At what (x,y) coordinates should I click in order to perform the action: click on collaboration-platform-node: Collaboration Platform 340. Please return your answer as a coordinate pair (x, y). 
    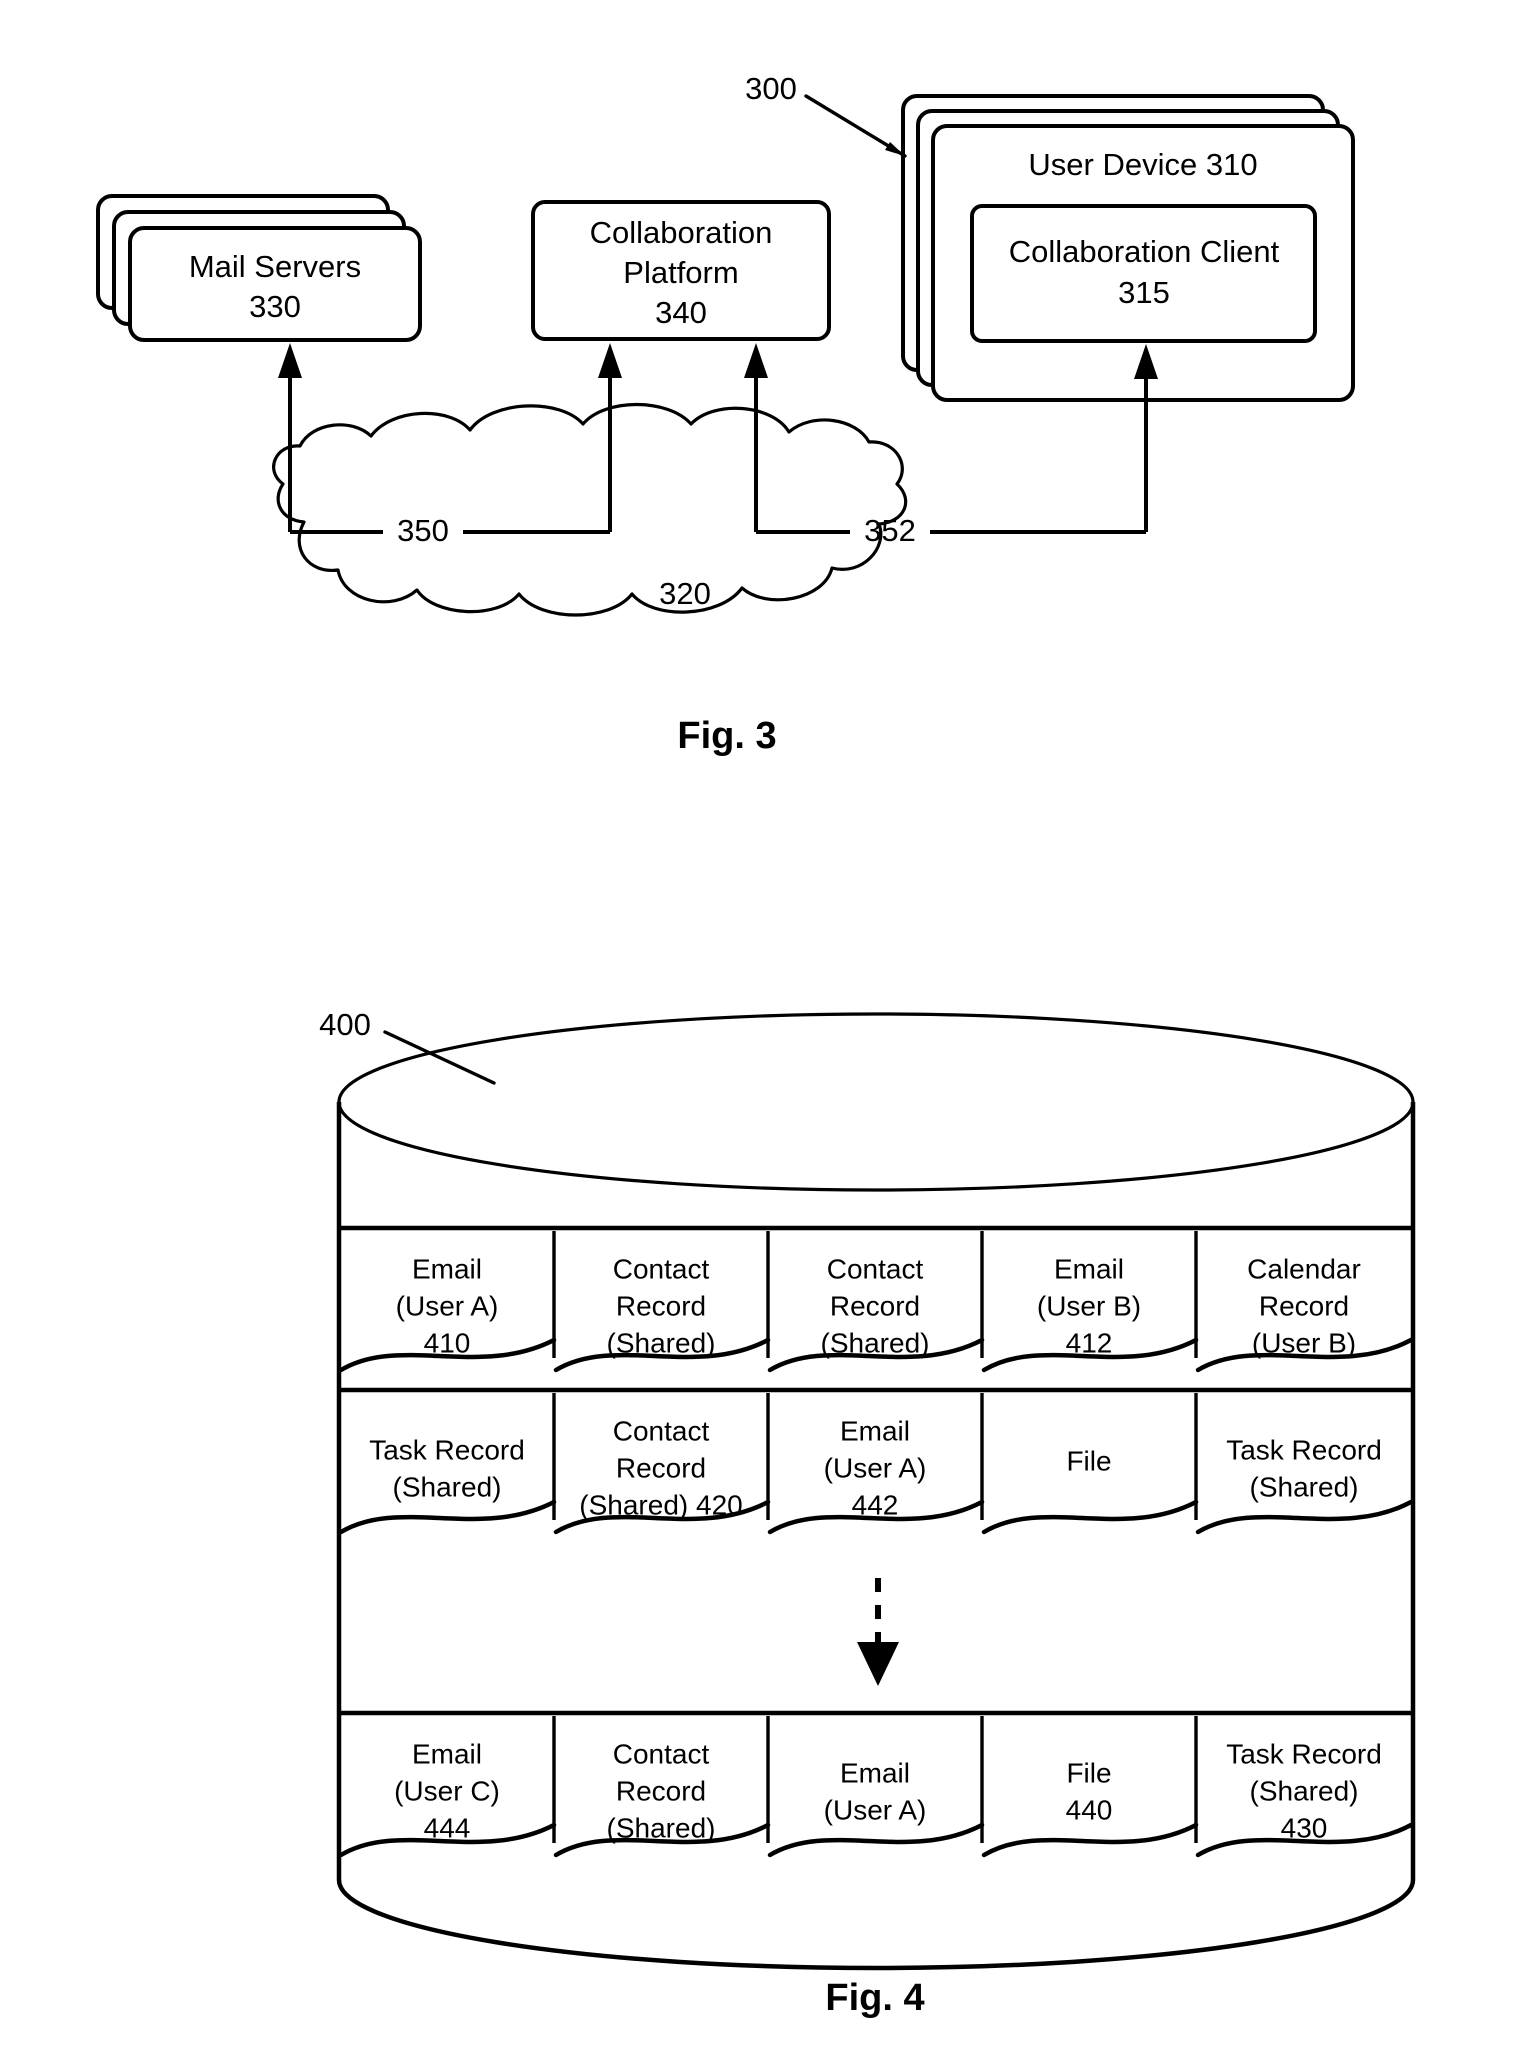
    Looking at the image, I should click on (681, 270).